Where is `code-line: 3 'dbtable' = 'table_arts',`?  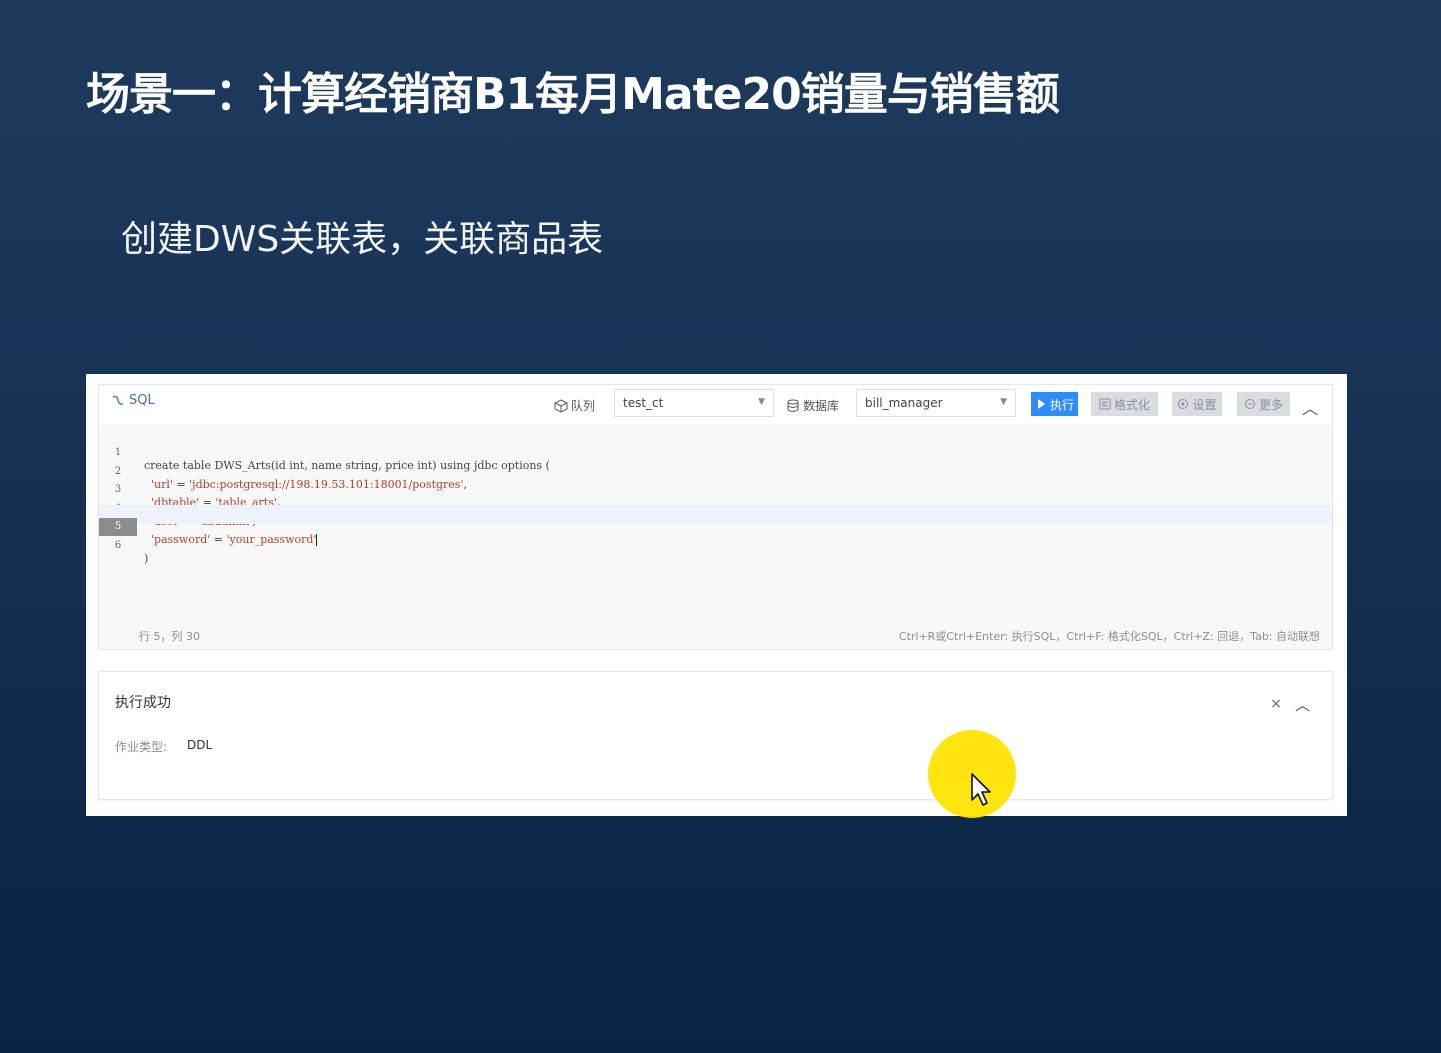 code-line: 3 'dbtable' = 'table_arts', is located at coordinates (197, 496).